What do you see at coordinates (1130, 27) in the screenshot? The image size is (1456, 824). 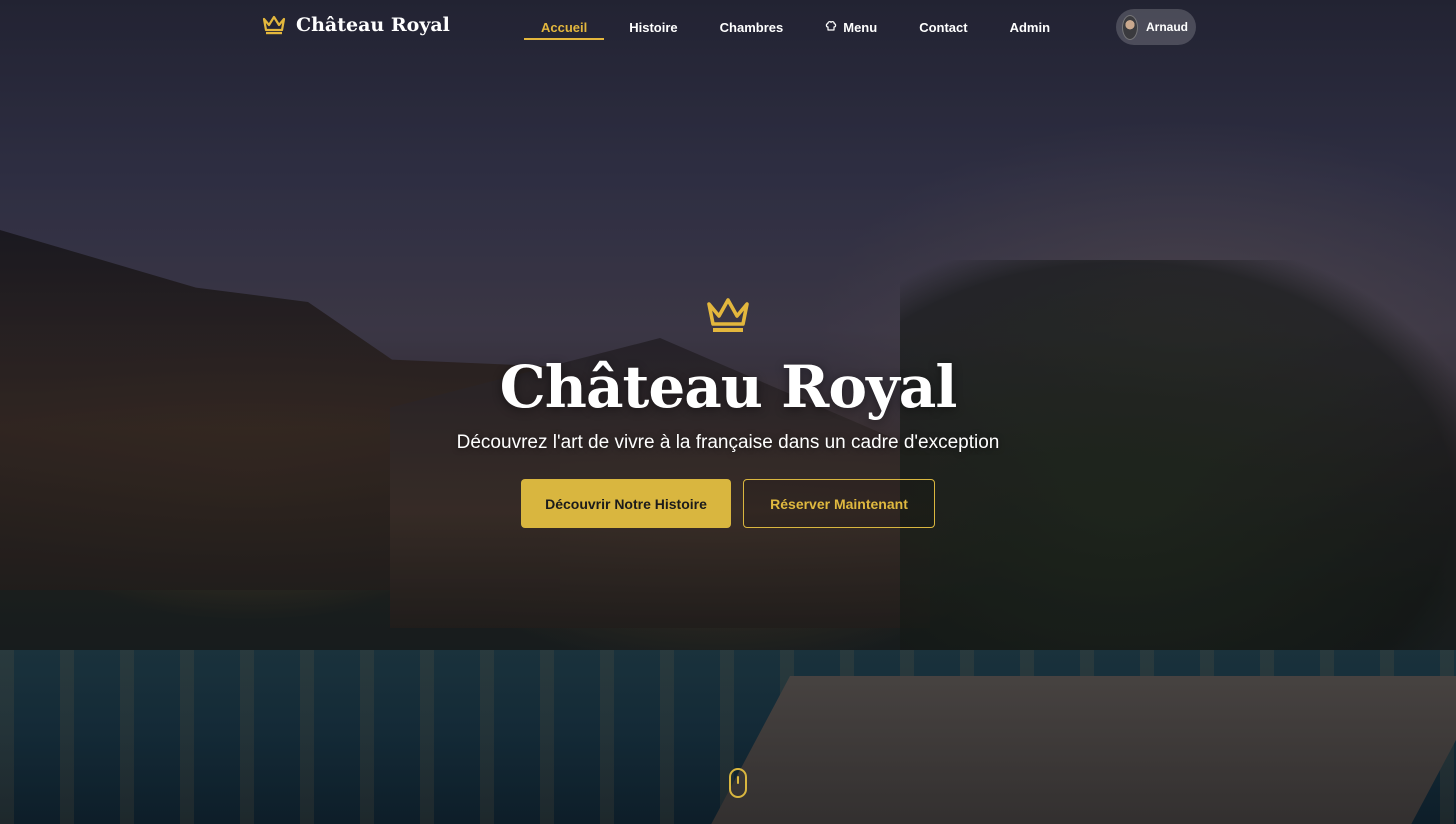 I see `avatar` at bounding box center [1130, 27].